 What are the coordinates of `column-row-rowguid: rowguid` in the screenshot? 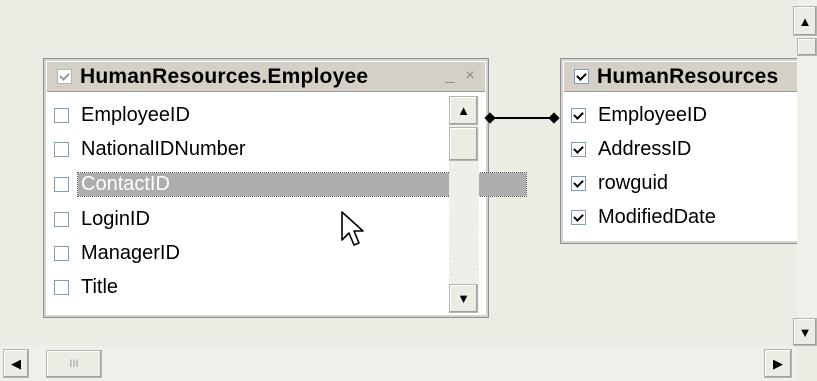 It's located at (617, 183).